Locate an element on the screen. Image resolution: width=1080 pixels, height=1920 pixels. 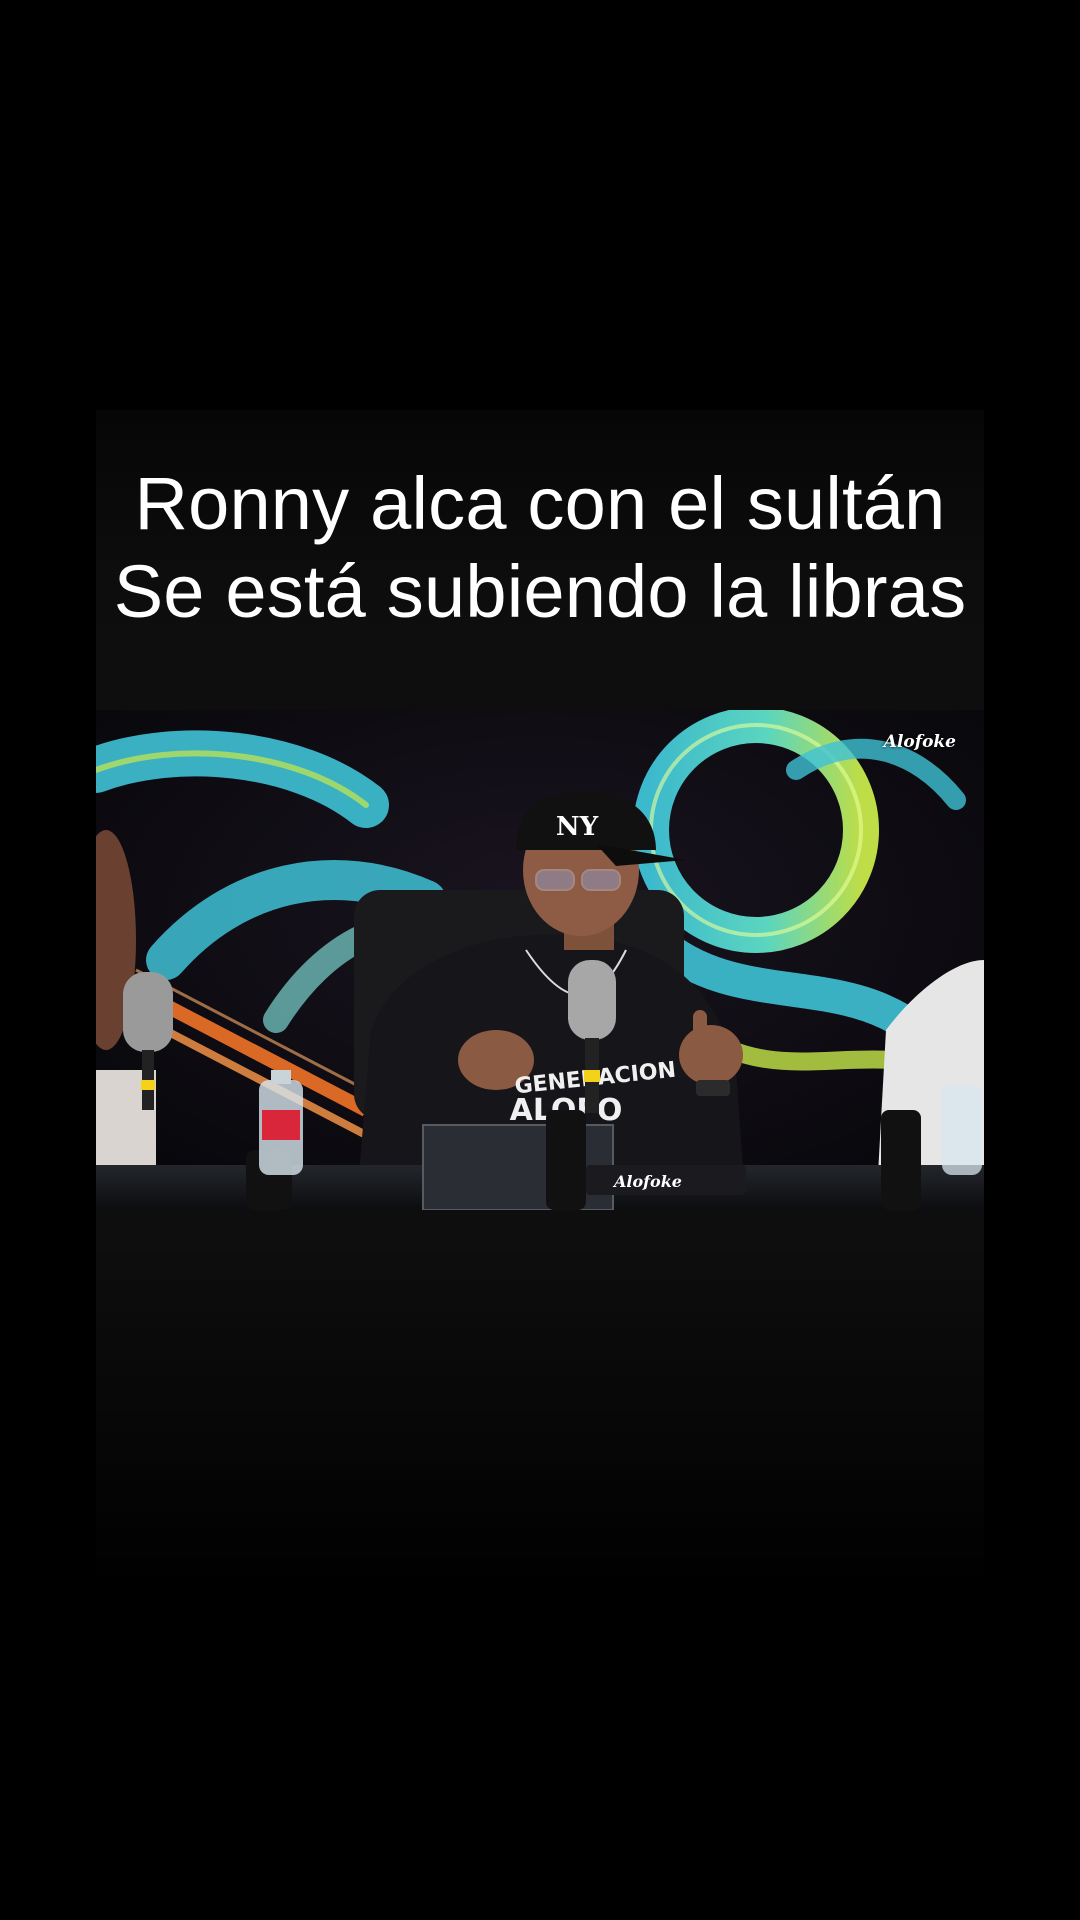
cap-logo: NY is located at coordinates (577, 827).